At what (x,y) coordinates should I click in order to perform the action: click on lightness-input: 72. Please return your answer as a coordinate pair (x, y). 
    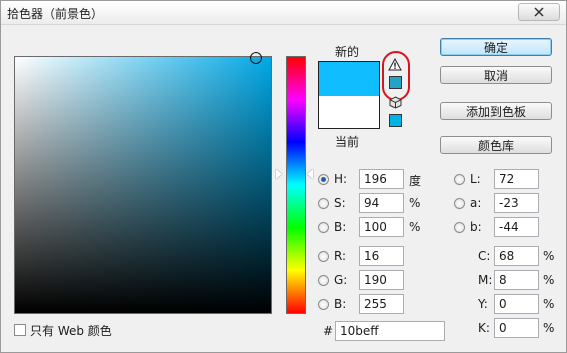
    Looking at the image, I should click on (516, 179).